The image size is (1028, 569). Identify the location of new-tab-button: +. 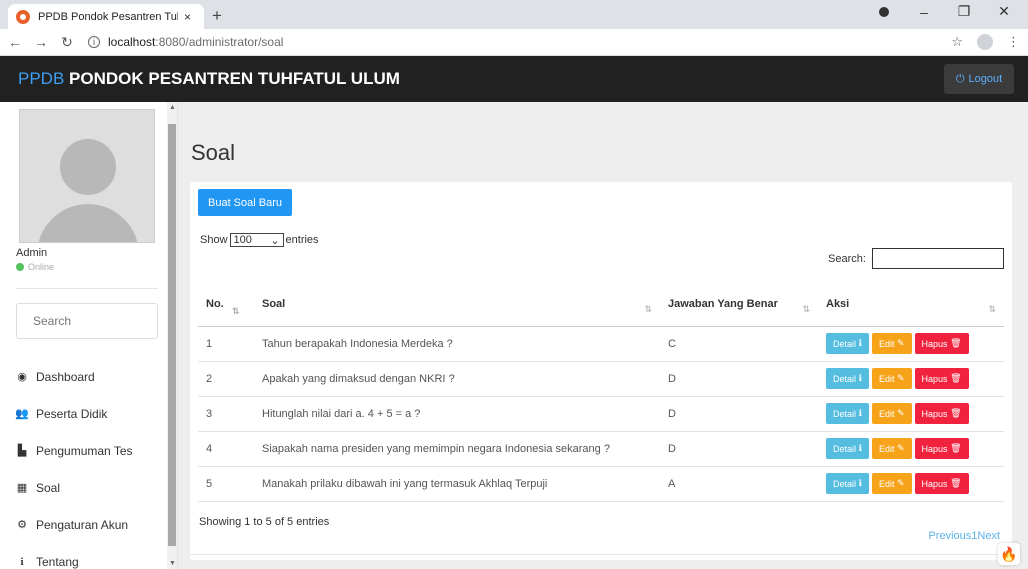
(217, 16).